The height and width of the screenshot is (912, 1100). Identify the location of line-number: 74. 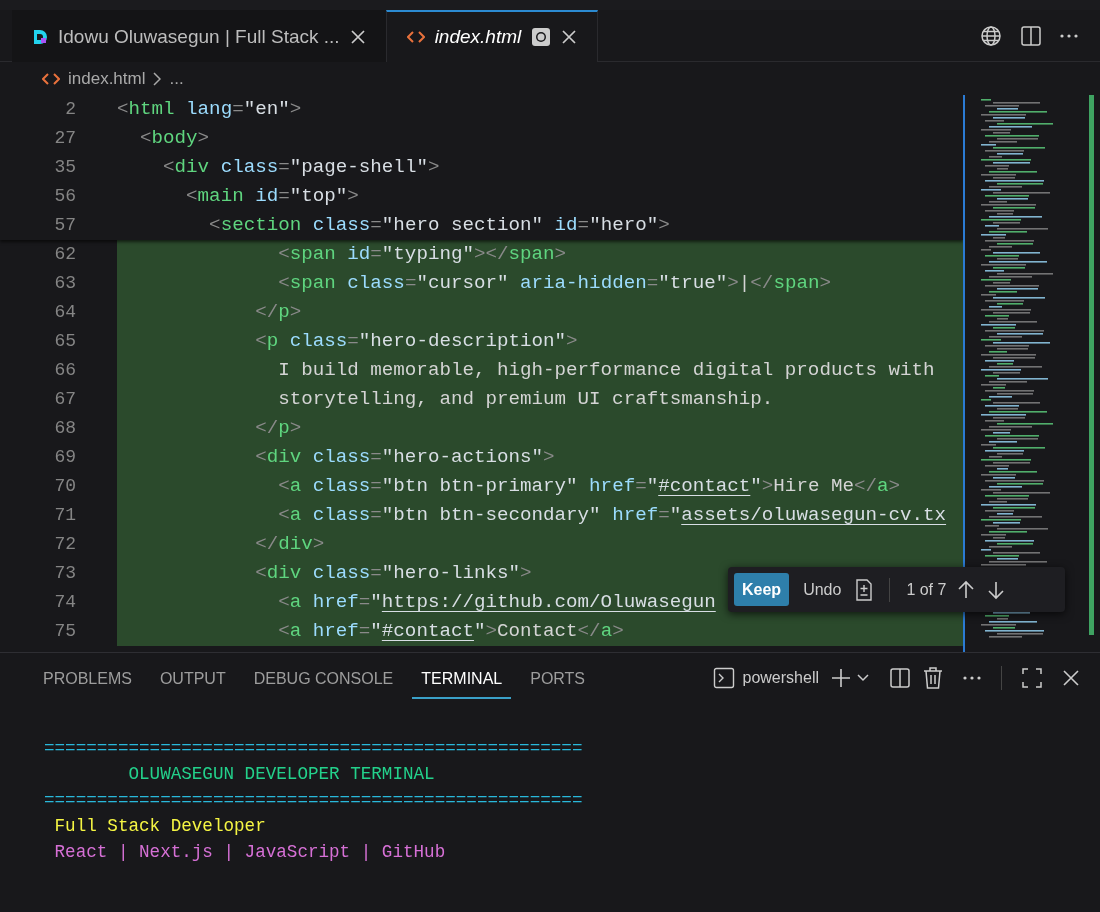
(65, 602).